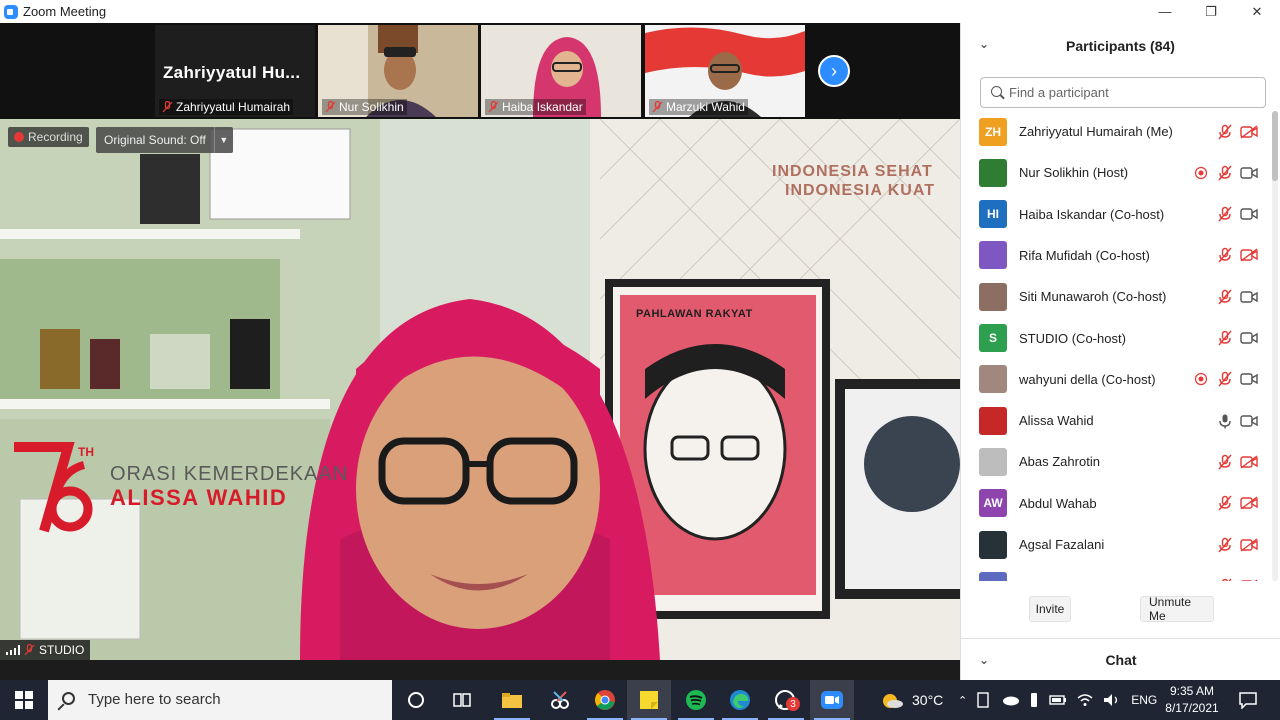 Image resolution: width=1280 pixels, height=720 pixels. What do you see at coordinates (1115, 461) in the screenshot?
I see `participant-row: Abas Zahrotin` at bounding box center [1115, 461].